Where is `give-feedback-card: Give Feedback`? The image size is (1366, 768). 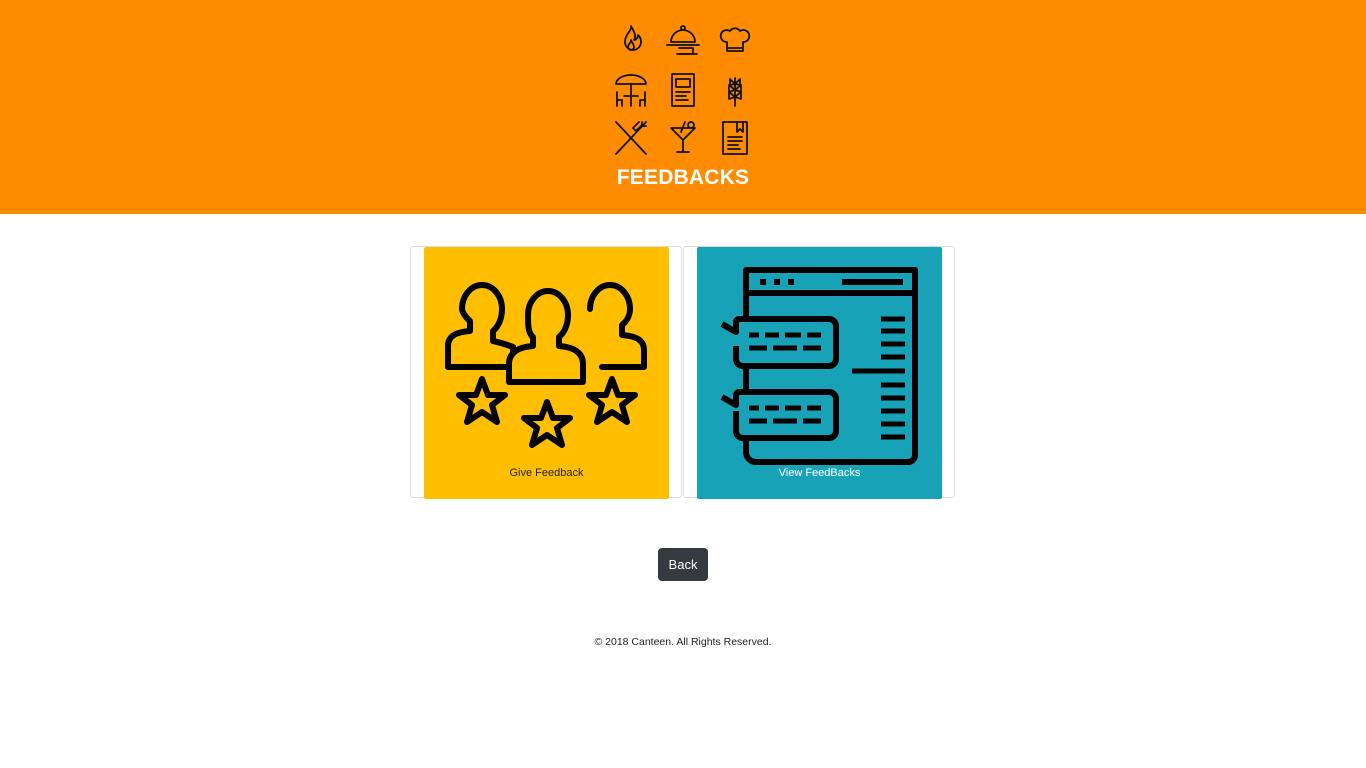 give-feedback-card: Give Feedback is located at coordinates (546, 372).